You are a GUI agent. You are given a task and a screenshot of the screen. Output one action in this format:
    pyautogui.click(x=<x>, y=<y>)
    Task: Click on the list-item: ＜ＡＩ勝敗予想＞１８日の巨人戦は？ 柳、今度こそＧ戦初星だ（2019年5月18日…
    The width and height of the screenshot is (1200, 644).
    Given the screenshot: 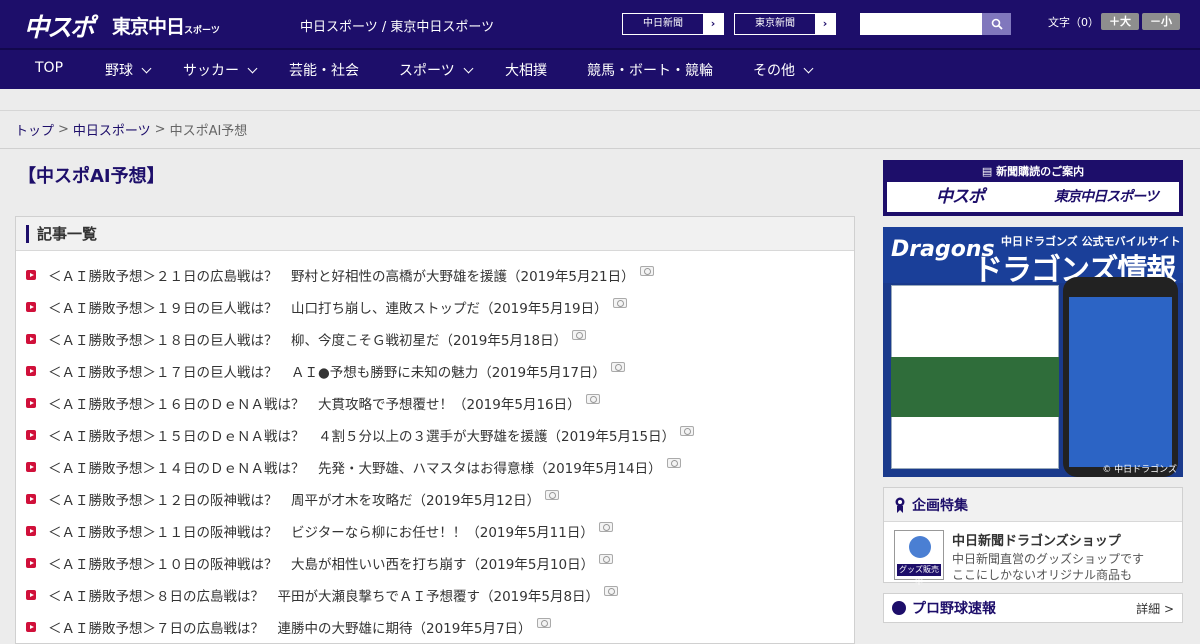 What is the action you would take?
    pyautogui.click(x=440, y=339)
    